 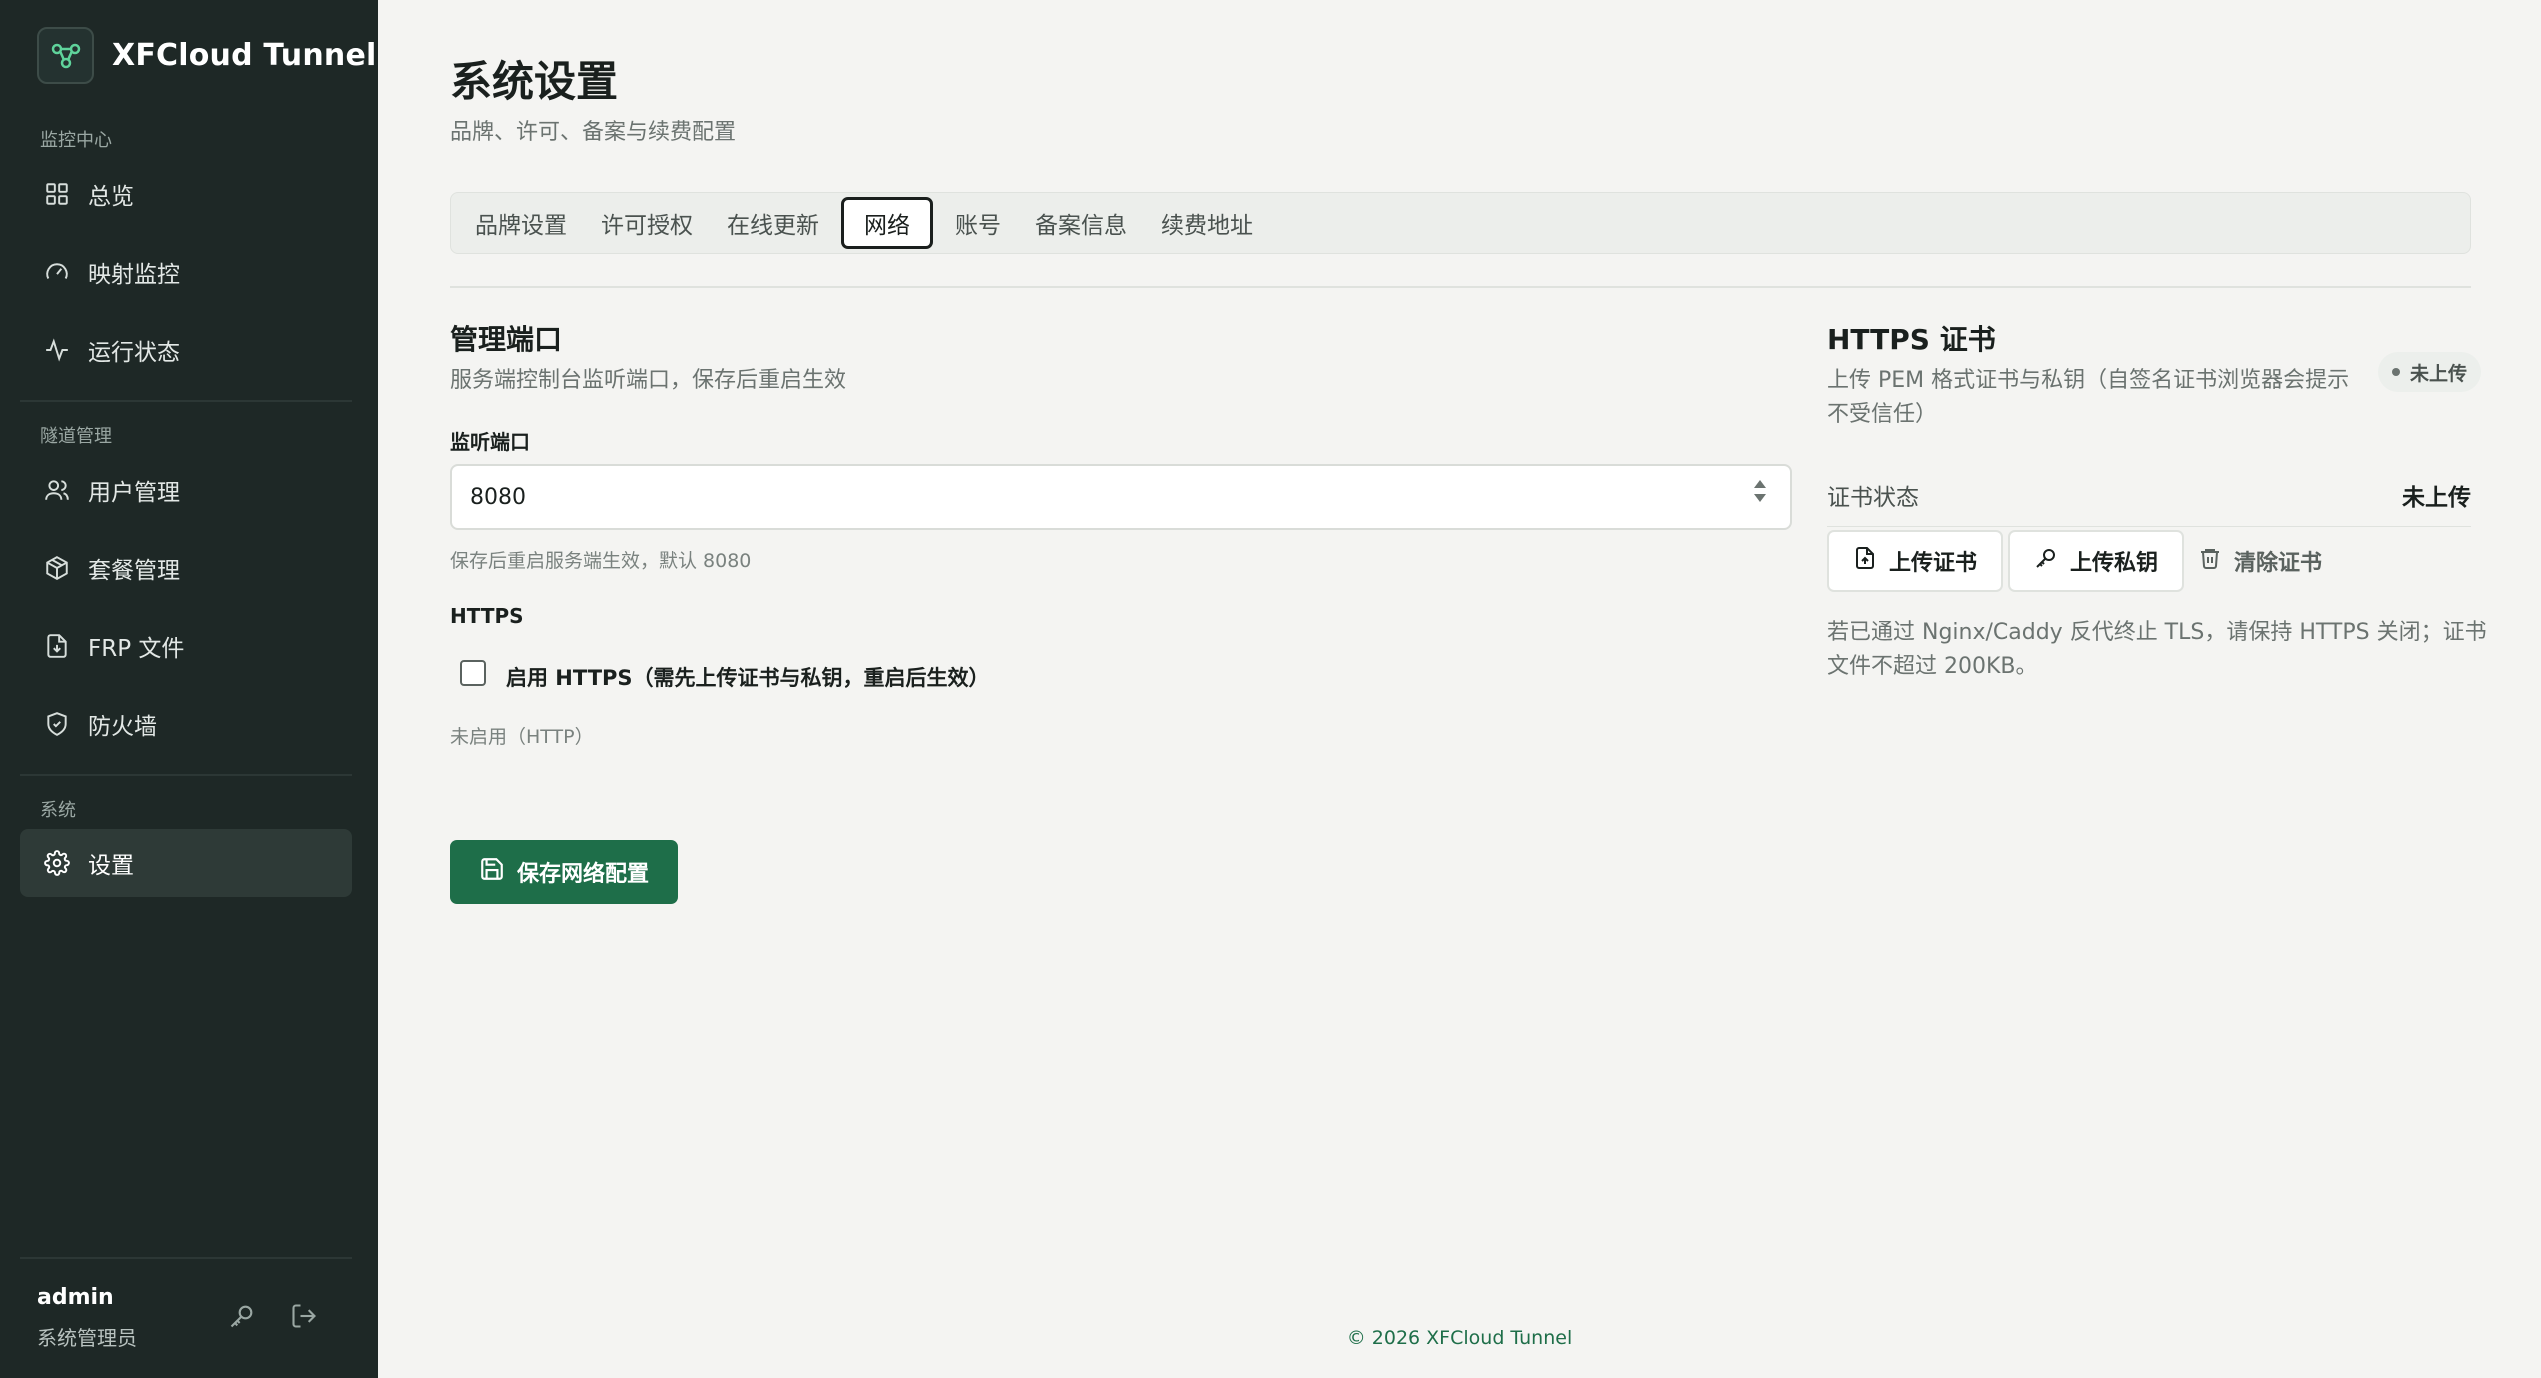 I want to click on sidebar-item-label: FRP 文件, so click(x=136, y=649).